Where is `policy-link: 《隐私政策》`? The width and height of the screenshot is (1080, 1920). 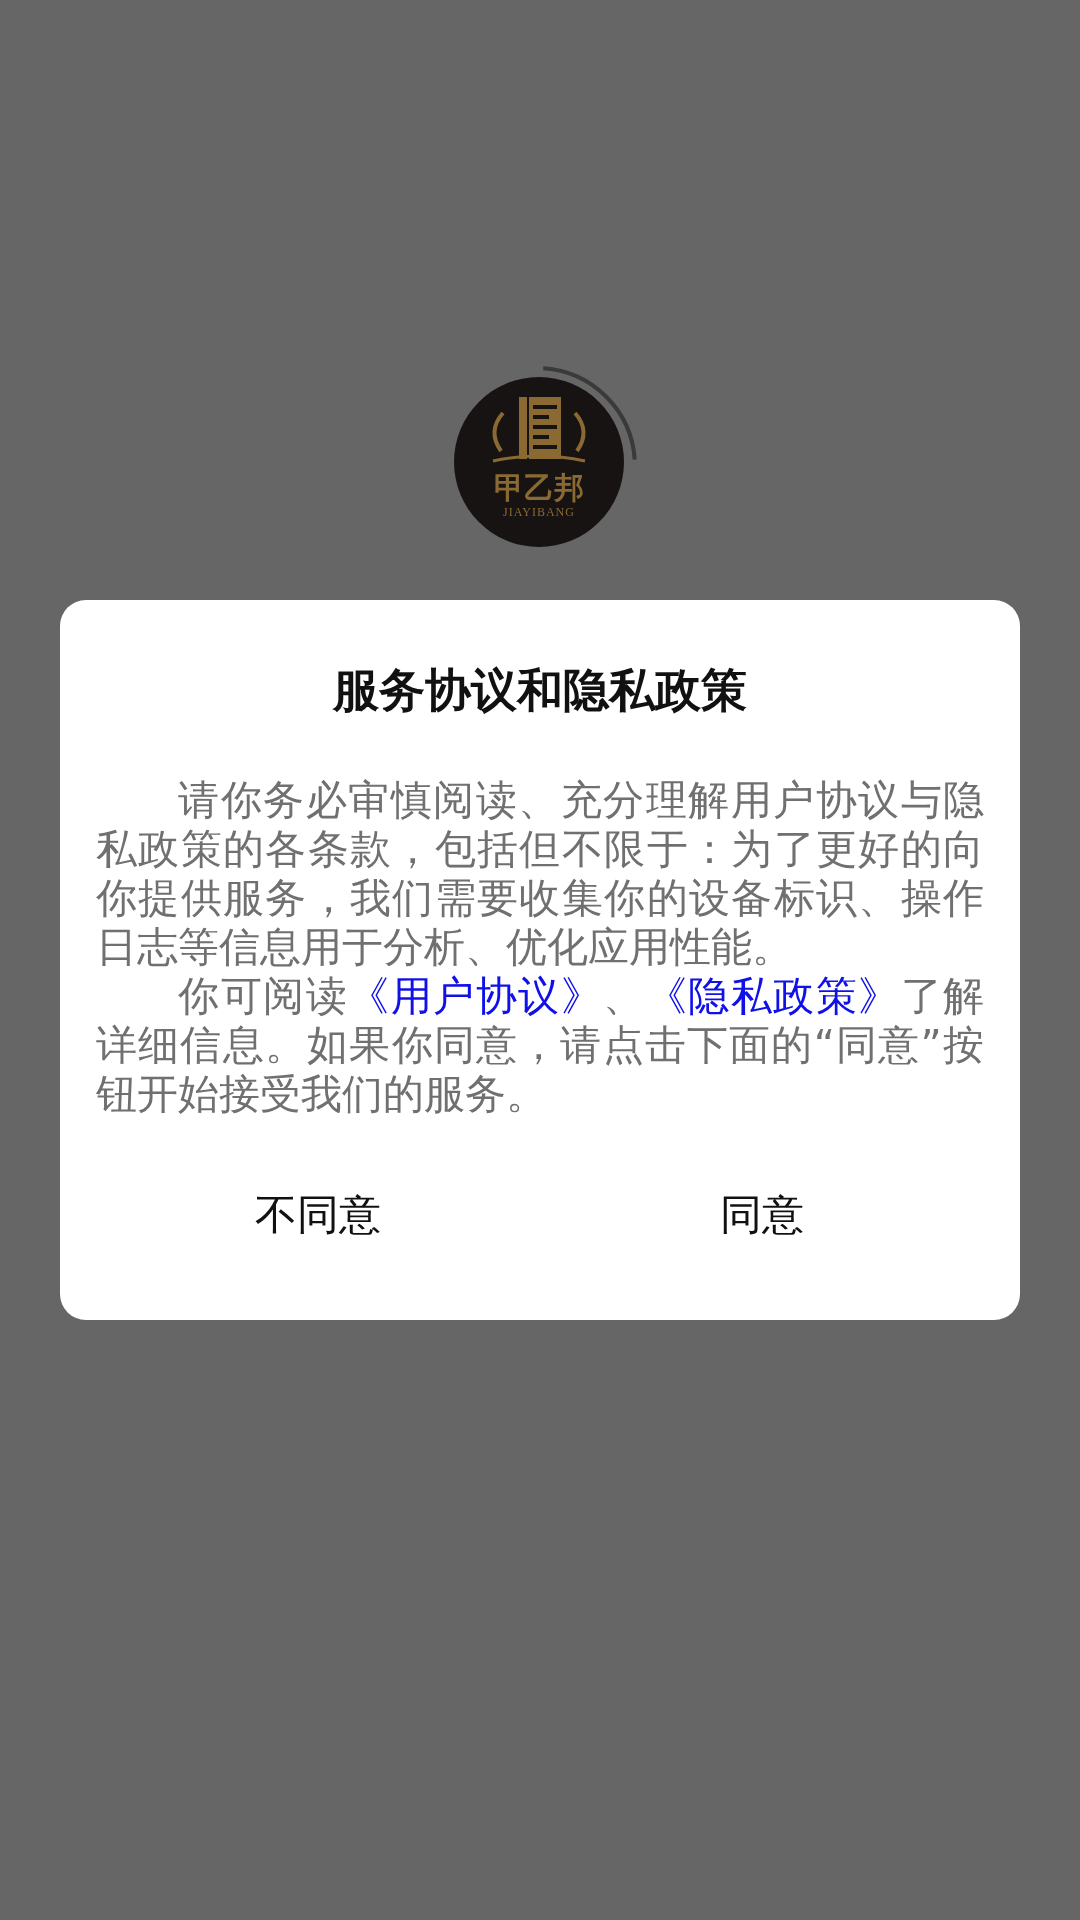
policy-link: 《隐私政策》 is located at coordinates (773, 996).